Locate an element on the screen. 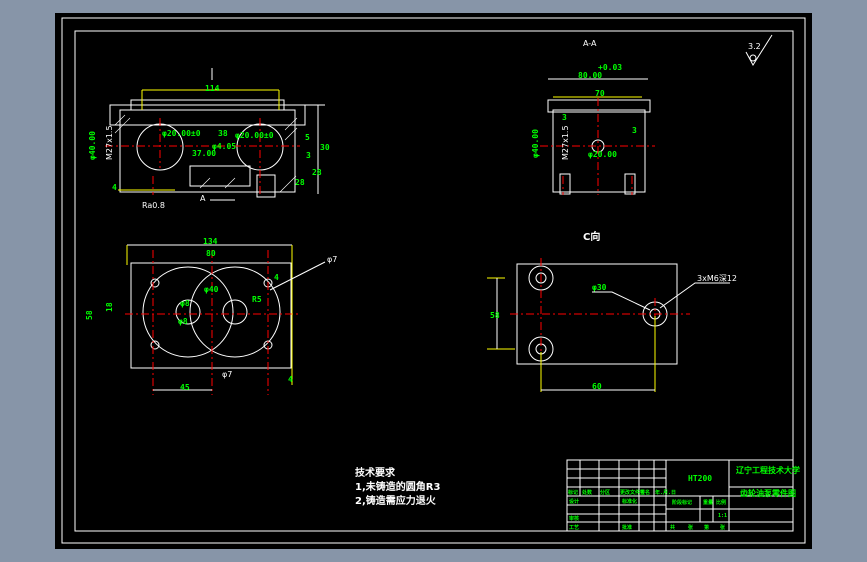 The image size is (867, 562). scale-value: 1:1 is located at coordinates (722, 516).